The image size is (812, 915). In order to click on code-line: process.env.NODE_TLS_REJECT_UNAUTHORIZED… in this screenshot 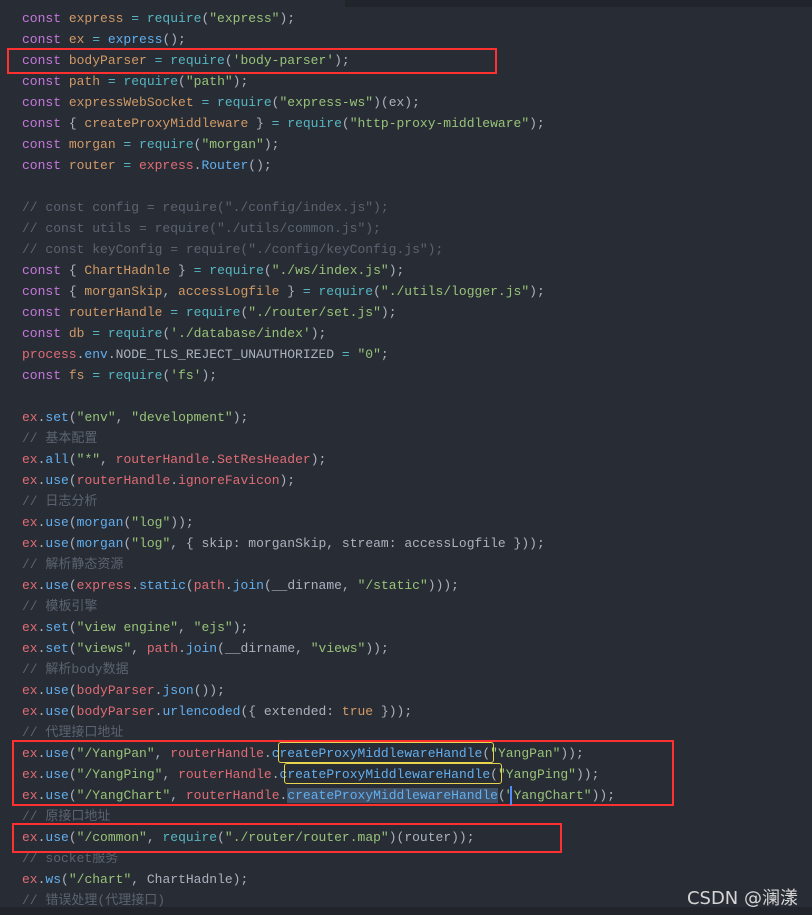, I will do `click(318, 354)`.